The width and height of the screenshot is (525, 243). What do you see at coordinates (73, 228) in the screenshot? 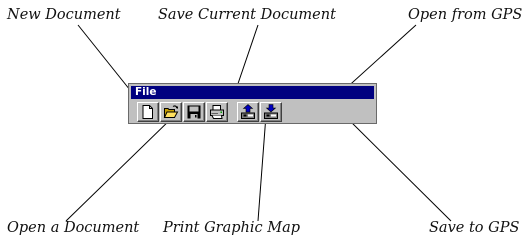
I see `label-open-a-document: Open a Document` at bounding box center [73, 228].